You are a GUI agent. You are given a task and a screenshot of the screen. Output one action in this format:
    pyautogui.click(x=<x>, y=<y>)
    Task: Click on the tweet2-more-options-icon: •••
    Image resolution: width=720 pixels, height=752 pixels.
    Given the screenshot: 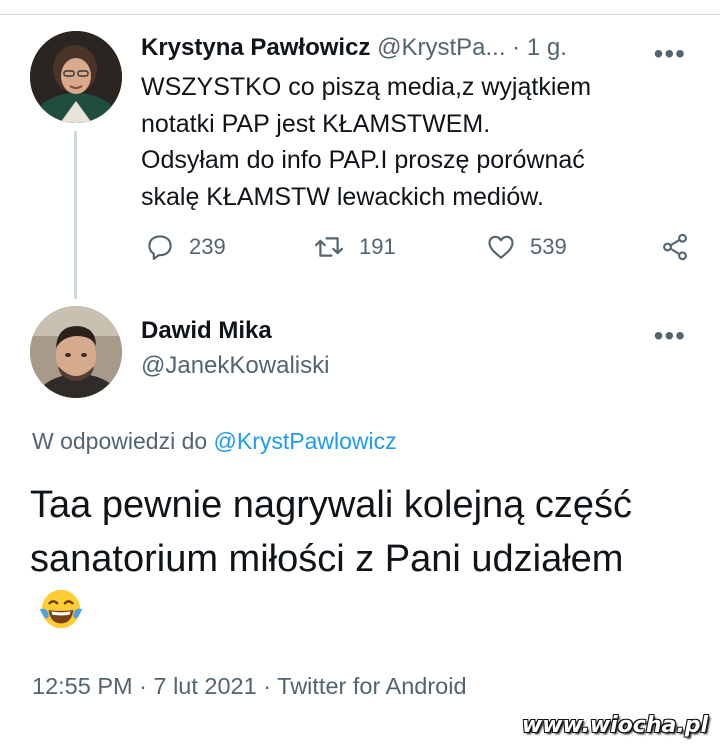 What is the action you would take?
    pyautogui.click(x=670, y=336)
    